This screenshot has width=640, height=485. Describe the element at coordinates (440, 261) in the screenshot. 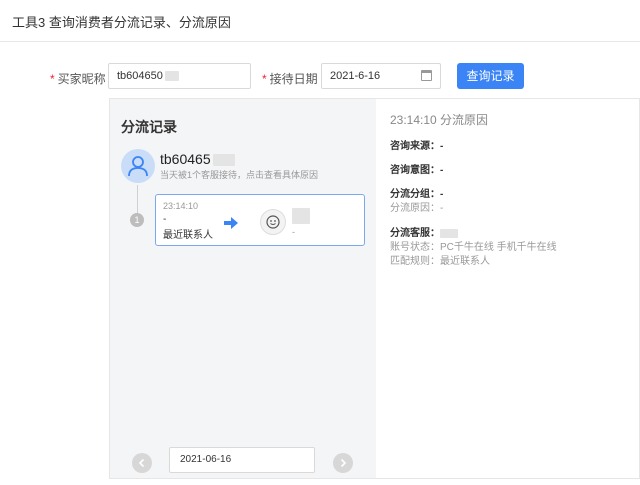

I see `detail-match-rule: 匹配规则：最近联系人` at that location.